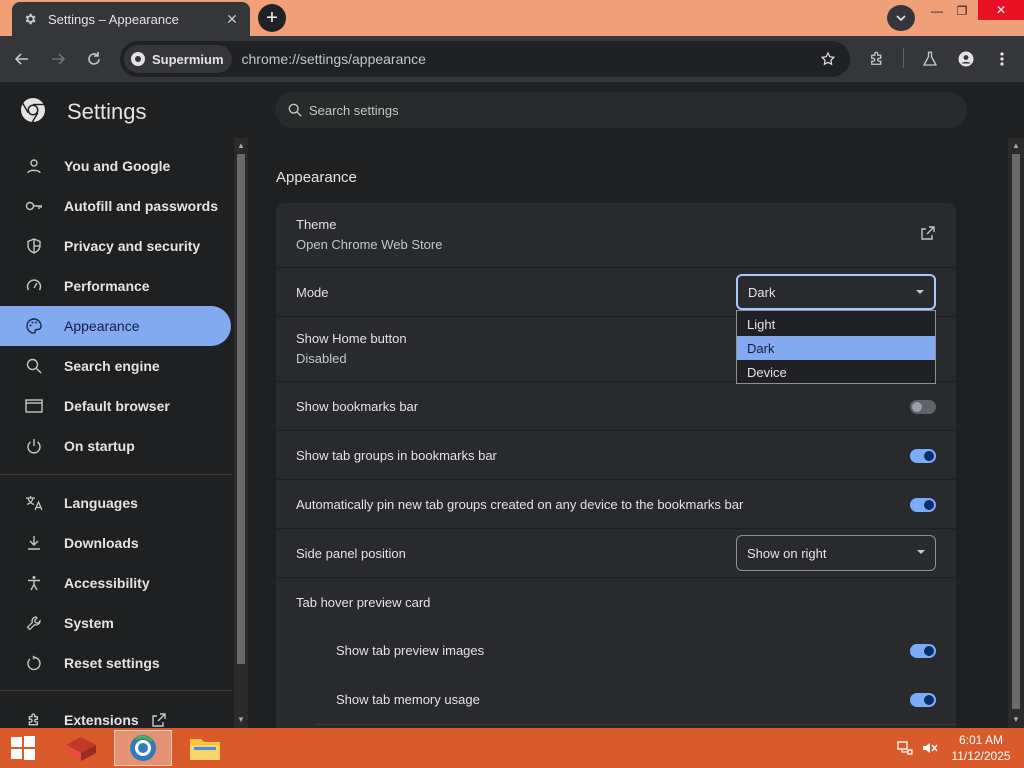  I want to click on profile-avatar-icon, so click(966, 59).